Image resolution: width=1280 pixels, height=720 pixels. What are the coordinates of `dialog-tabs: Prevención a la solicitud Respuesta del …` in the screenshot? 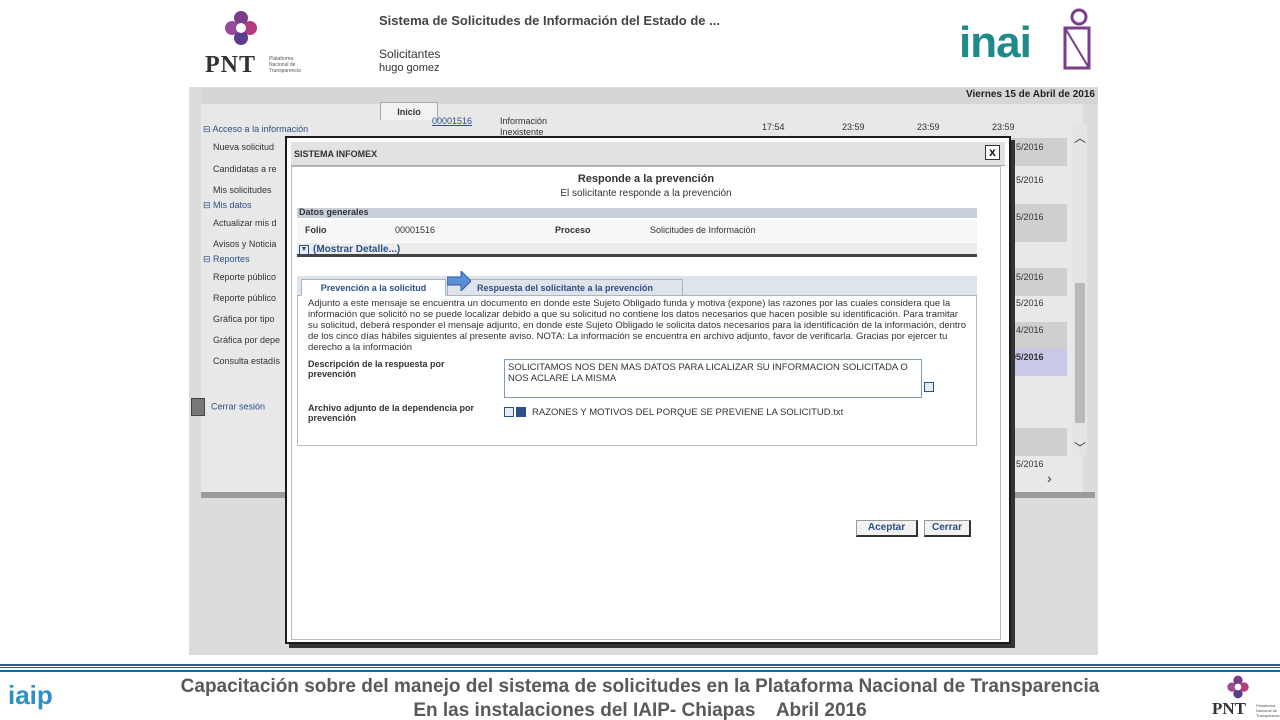 It's located at (637, 286).